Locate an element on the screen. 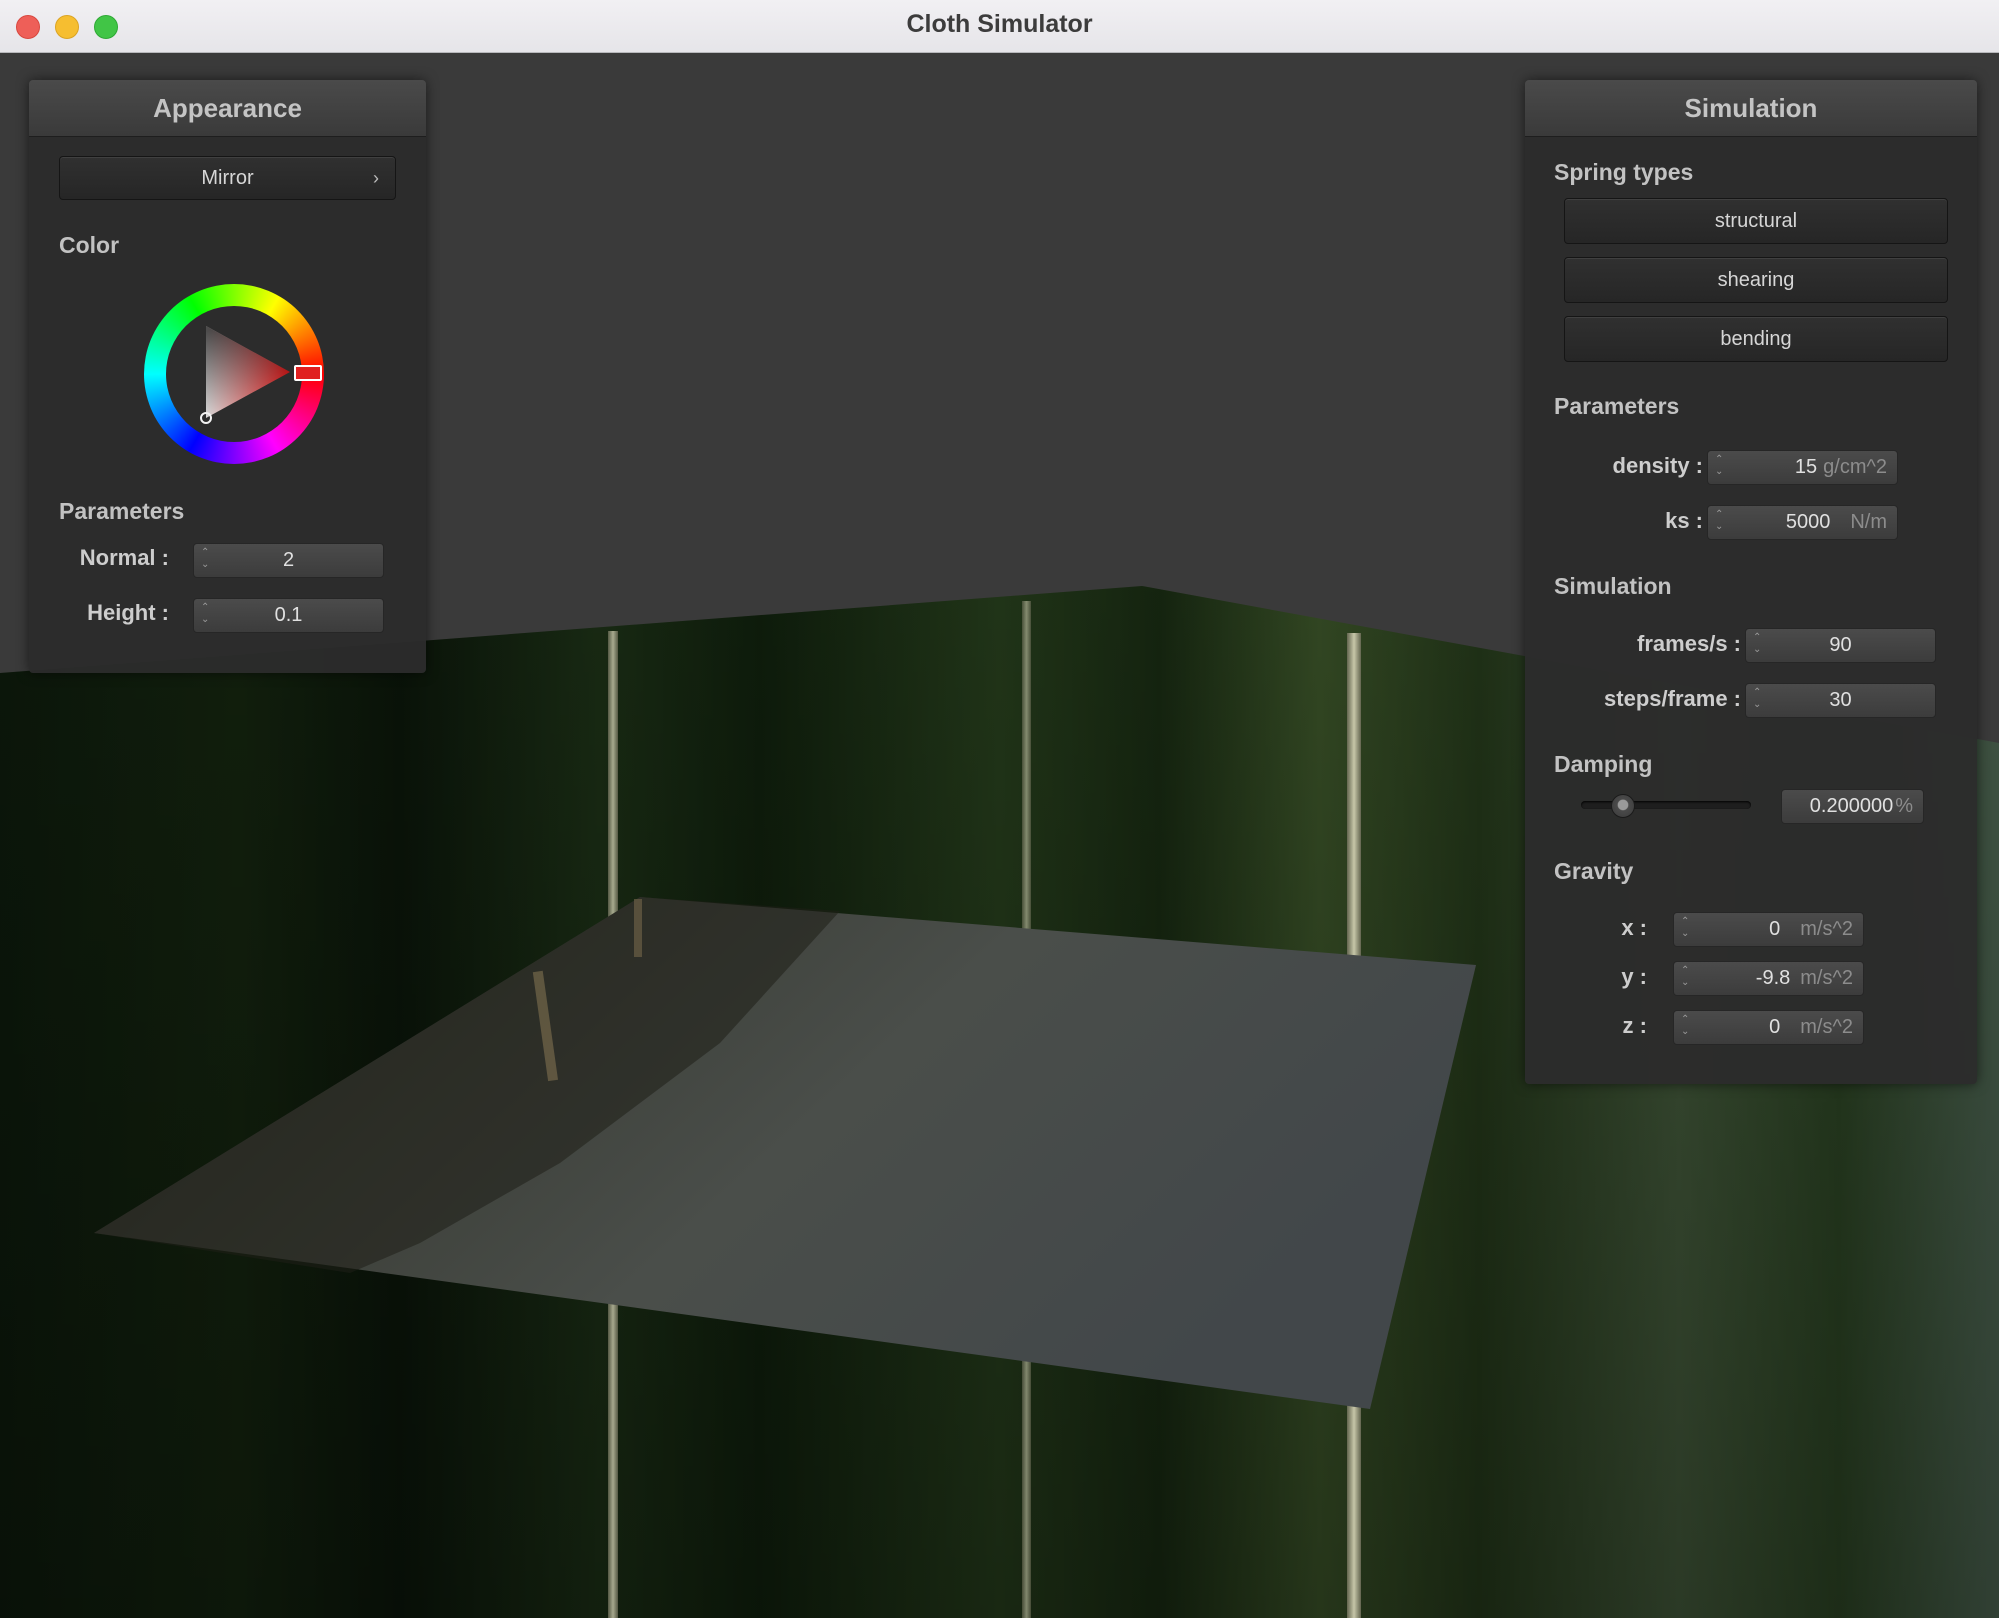 Image resolution: width=1999 pixels, height=1618 pixels. gravity-x-unit: m/s^2 is located at coordinates (1826, 929).